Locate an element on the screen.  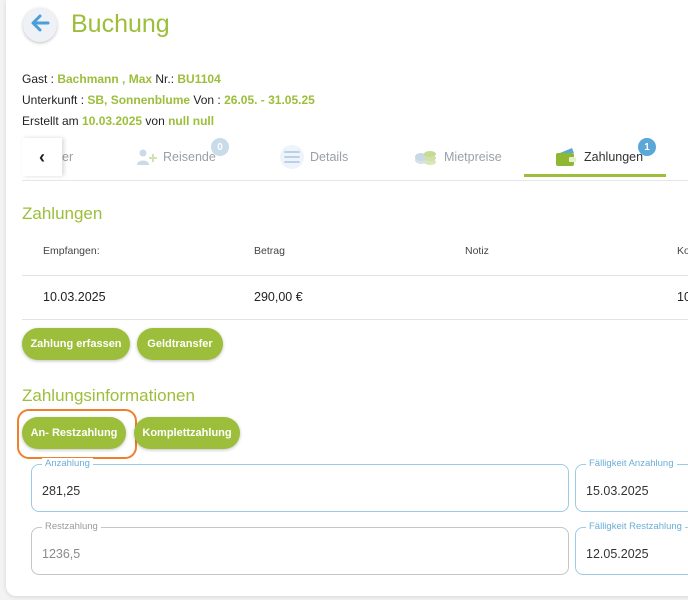
faelligkeit-anzahlung-label: Fälligkeit Anzahlung is located at coordinates (631, 463).